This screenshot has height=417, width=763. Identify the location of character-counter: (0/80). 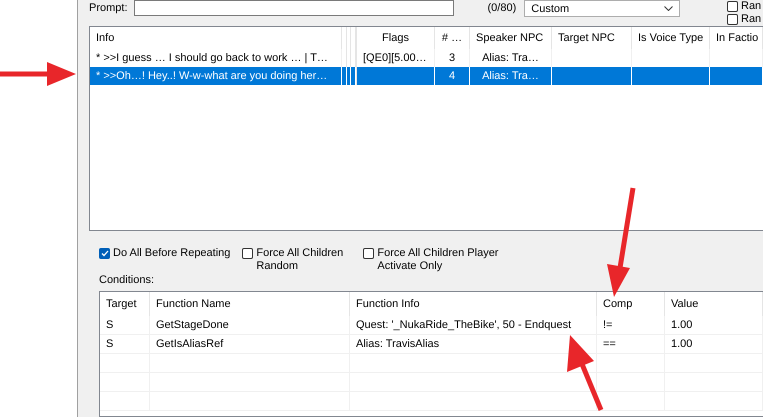
(502, 8).